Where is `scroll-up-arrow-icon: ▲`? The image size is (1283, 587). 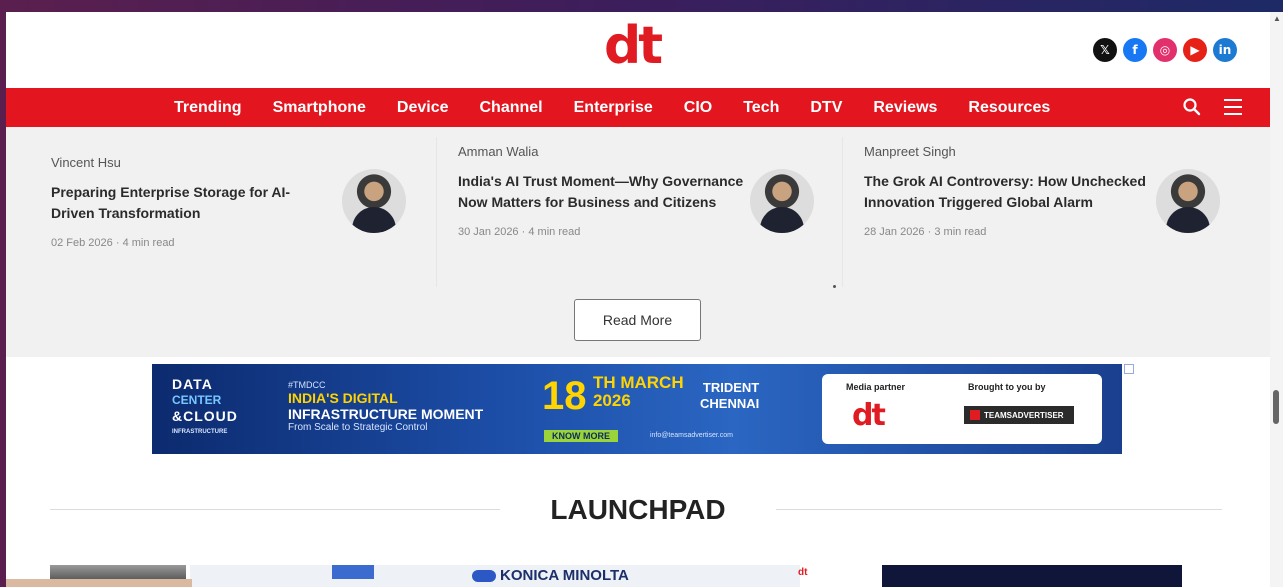
scroll-up-arrow-icon: ▲ is located at coordinates (1277, 18).